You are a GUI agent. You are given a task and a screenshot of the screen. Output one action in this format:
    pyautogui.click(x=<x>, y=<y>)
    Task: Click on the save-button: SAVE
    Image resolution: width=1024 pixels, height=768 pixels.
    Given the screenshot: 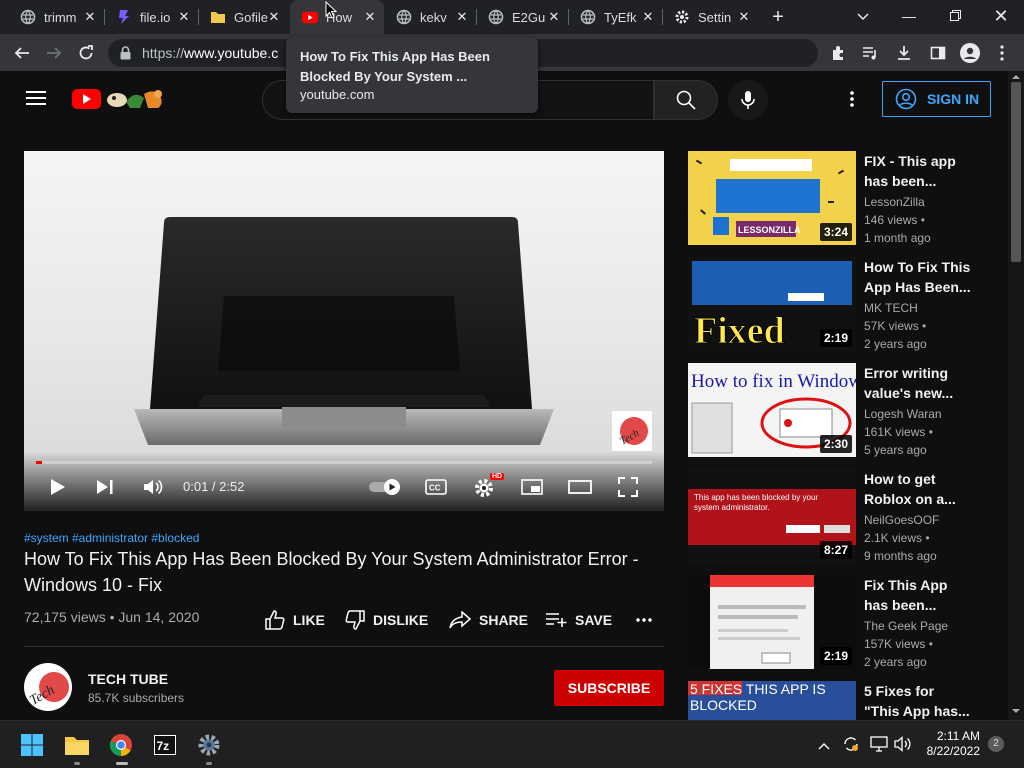 What is the action you would take?
    pyautogui.click(x=578, y=620)
    